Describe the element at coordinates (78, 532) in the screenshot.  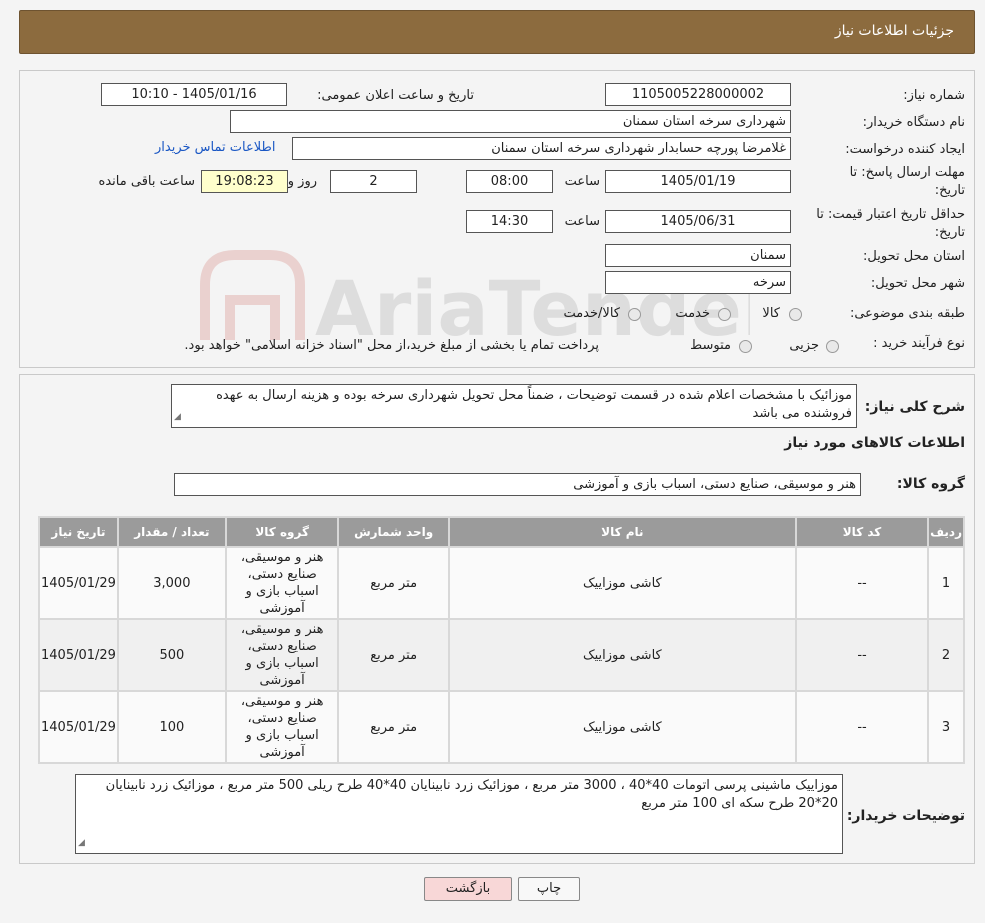
I see `col-date: تاریخ نیاز` at that location.